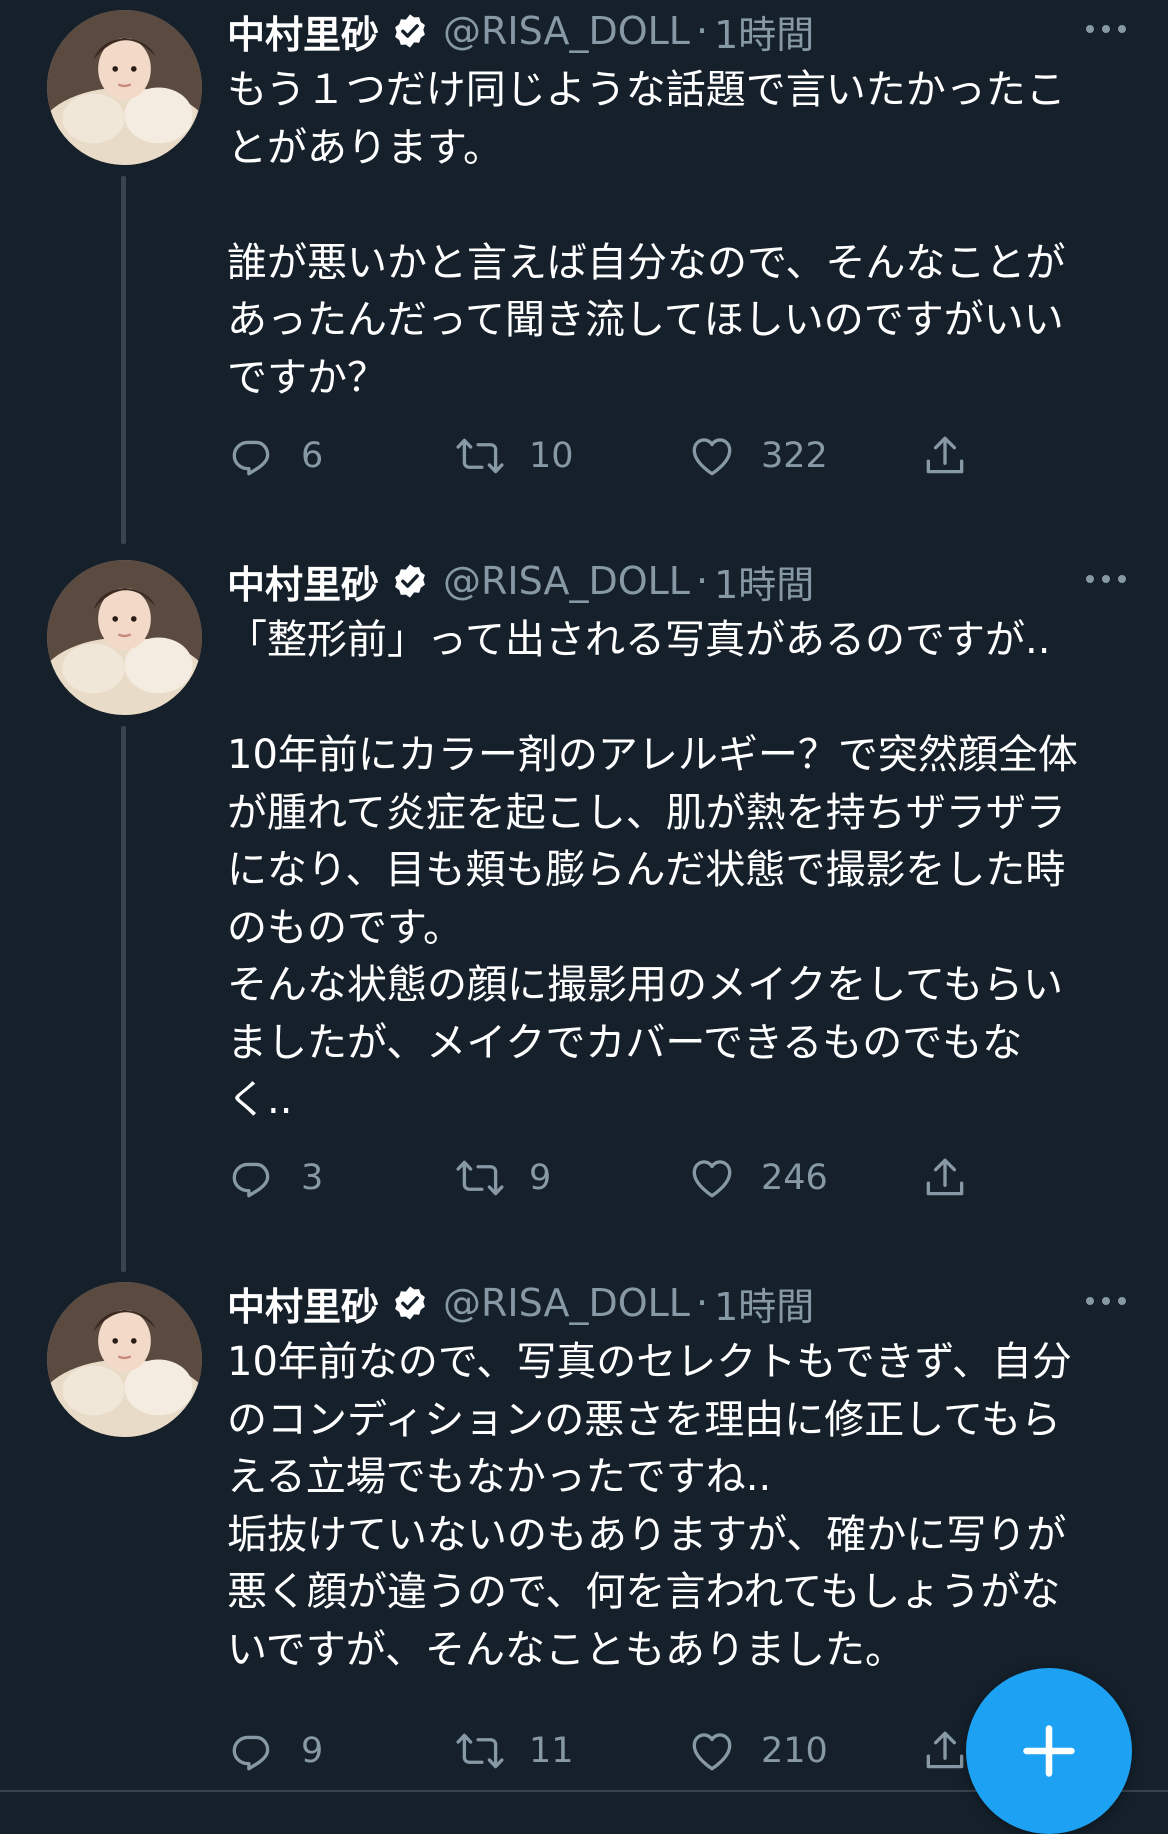 The image size is (1168, 1834). I want to click on tweet-text-line: いですが、そんなこともありました。, so click(566, 1649).